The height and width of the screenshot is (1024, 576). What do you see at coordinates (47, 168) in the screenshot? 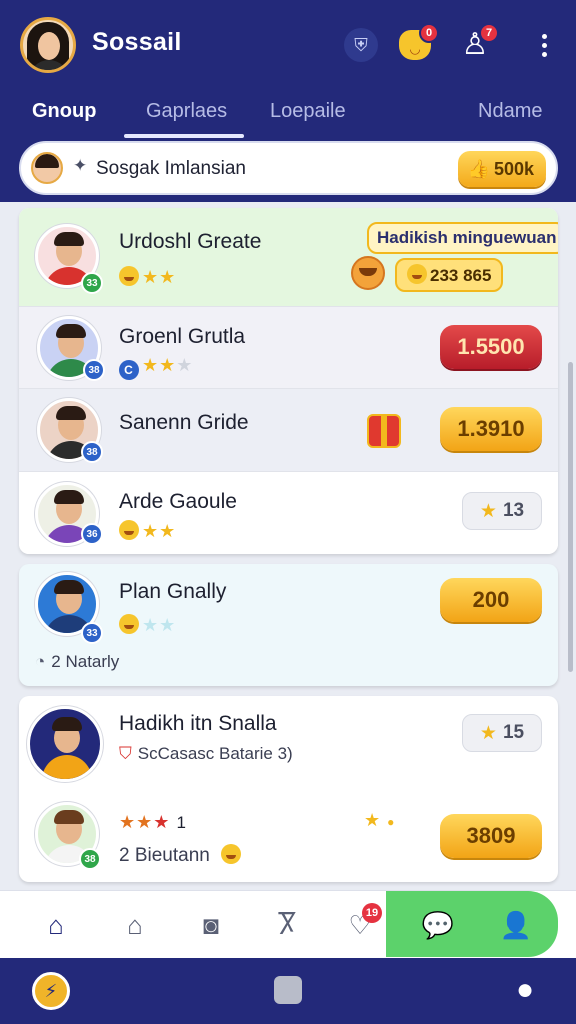
I see `search-avatar` at bounding box center [47, 168].